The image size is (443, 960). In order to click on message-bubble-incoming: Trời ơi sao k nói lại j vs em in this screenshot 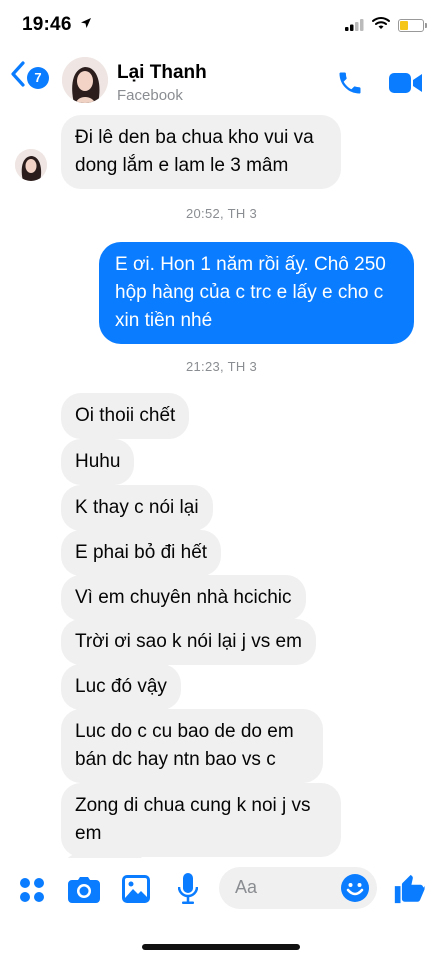, I will do `click(188, 642)`.